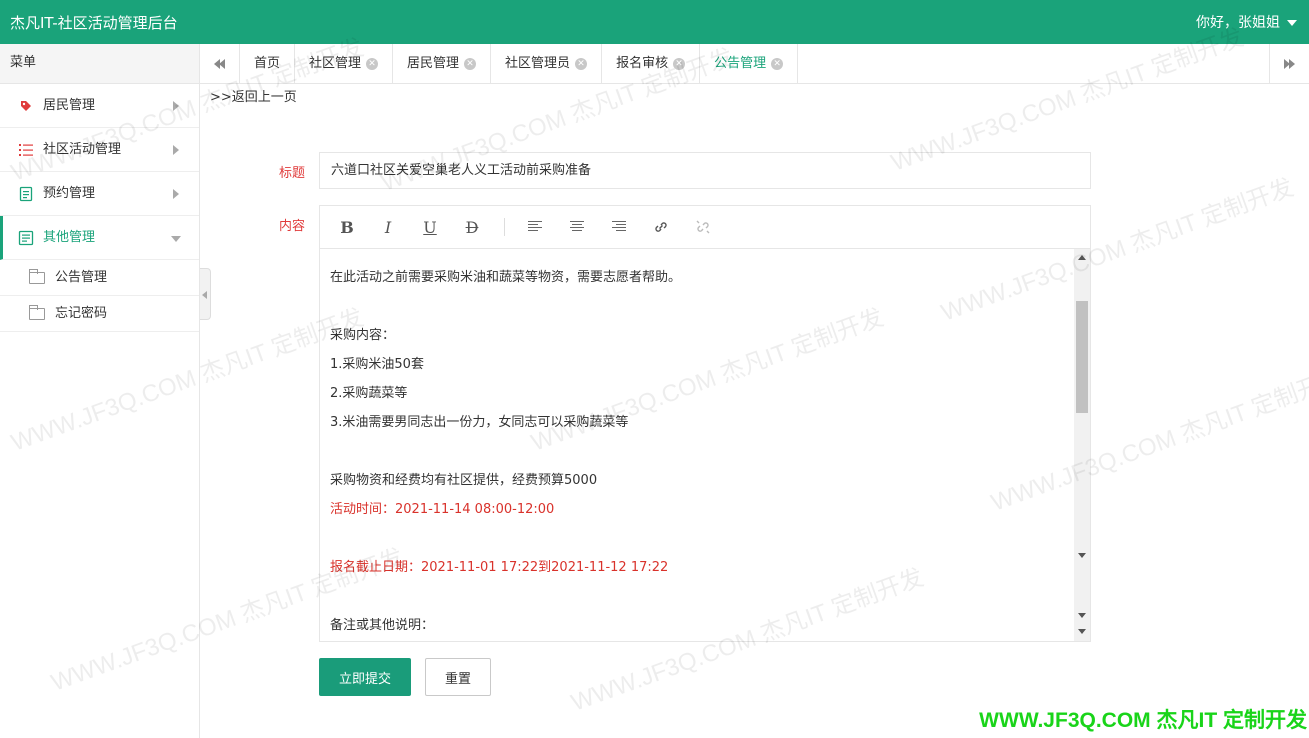  What do you see at coordinates (94, 23) in the screenshot?
I see `app-title: 杰凡IT-社区活动管理后台` at bounding box center [94, 23].